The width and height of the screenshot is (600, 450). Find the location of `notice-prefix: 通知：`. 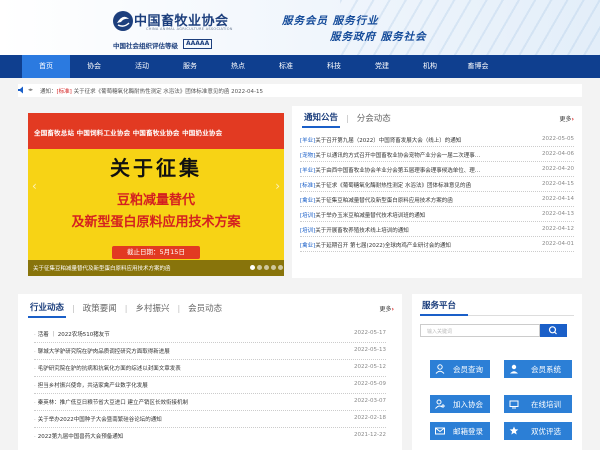

notice-prefix: 通知： is located at coordinates (48, 92).